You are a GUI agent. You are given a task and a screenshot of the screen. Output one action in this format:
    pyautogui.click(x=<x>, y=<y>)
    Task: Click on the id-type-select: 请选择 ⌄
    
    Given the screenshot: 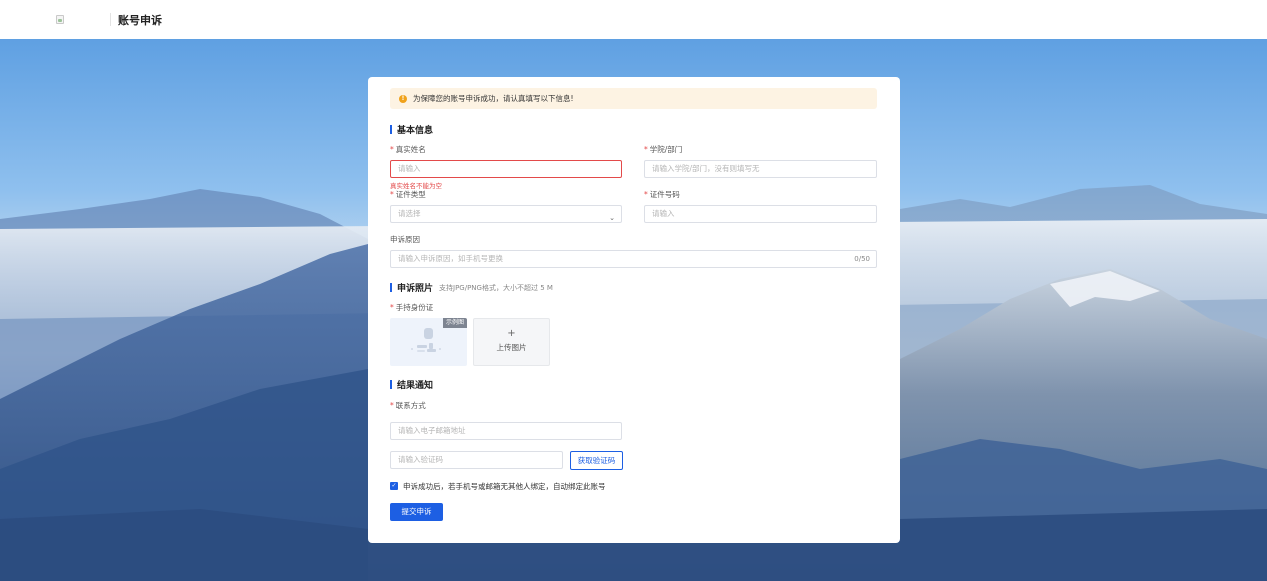 What is the action you would take?
    pyautogui.click(x=506, y=214)
    